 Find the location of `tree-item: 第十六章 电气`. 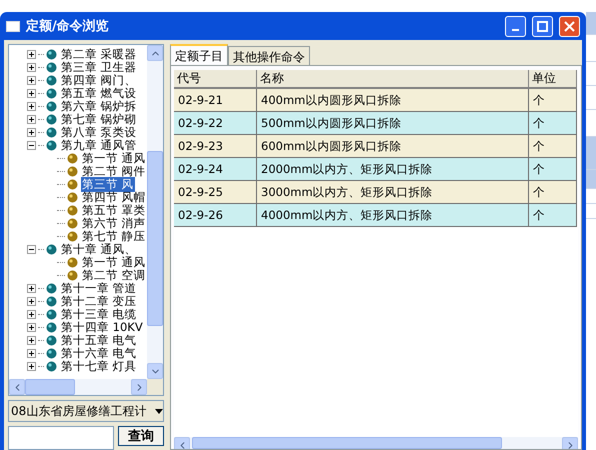

tree-item: 第十六章 电气 is located at coordinates (99, 353).